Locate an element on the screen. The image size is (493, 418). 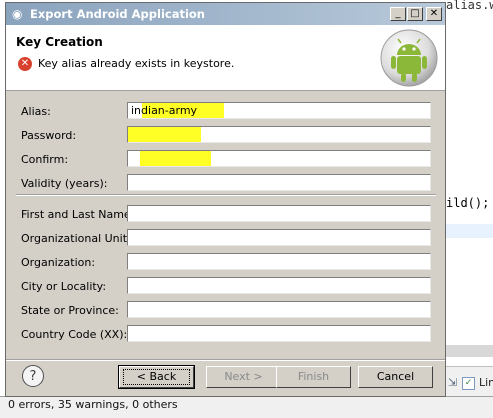
name-field is located at coordinates (279, 213).